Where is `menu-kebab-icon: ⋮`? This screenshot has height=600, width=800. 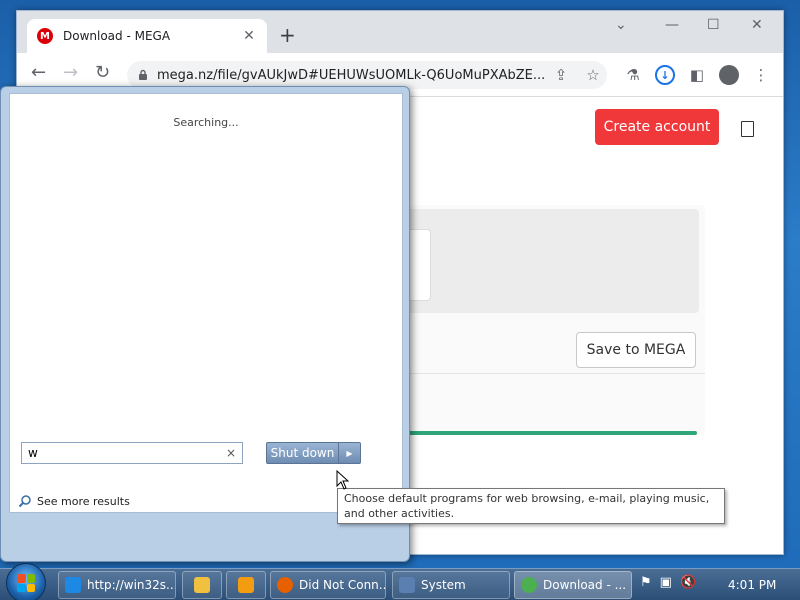 menu-kebab-icon: ⋮ is located at coordinates (761, 75).